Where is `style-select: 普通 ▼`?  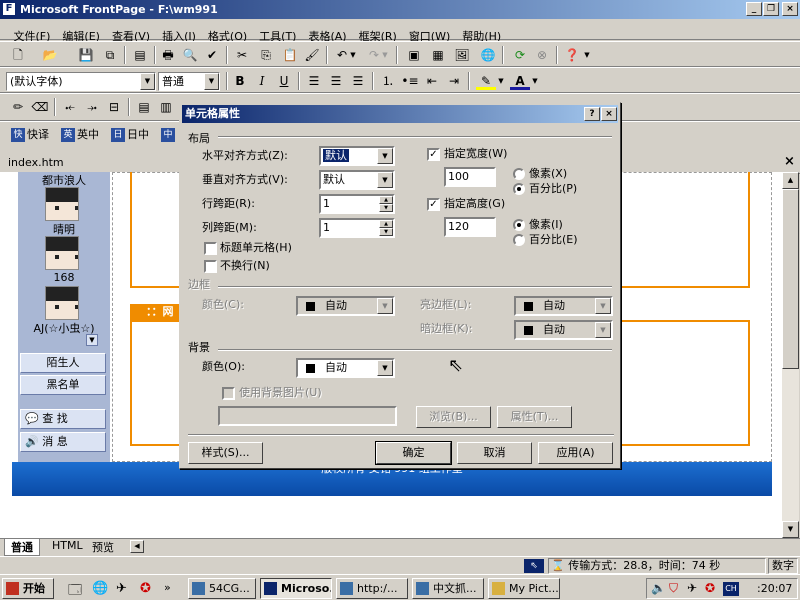
style-select: 普通 ▼ is located at coordinates (189, 81).